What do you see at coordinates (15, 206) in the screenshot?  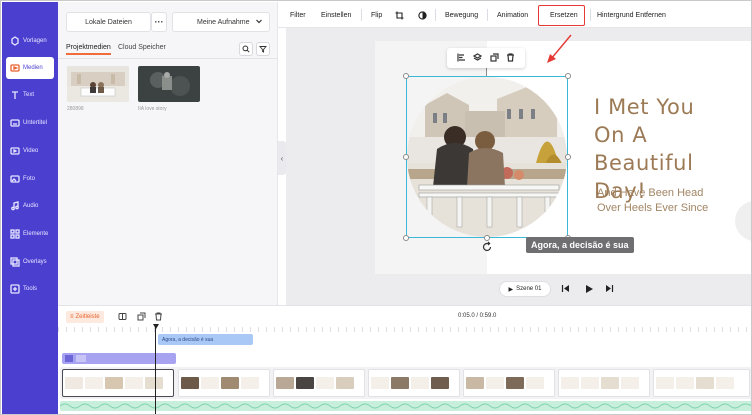 I see `audio-icon` at bounding box center [15, 206].